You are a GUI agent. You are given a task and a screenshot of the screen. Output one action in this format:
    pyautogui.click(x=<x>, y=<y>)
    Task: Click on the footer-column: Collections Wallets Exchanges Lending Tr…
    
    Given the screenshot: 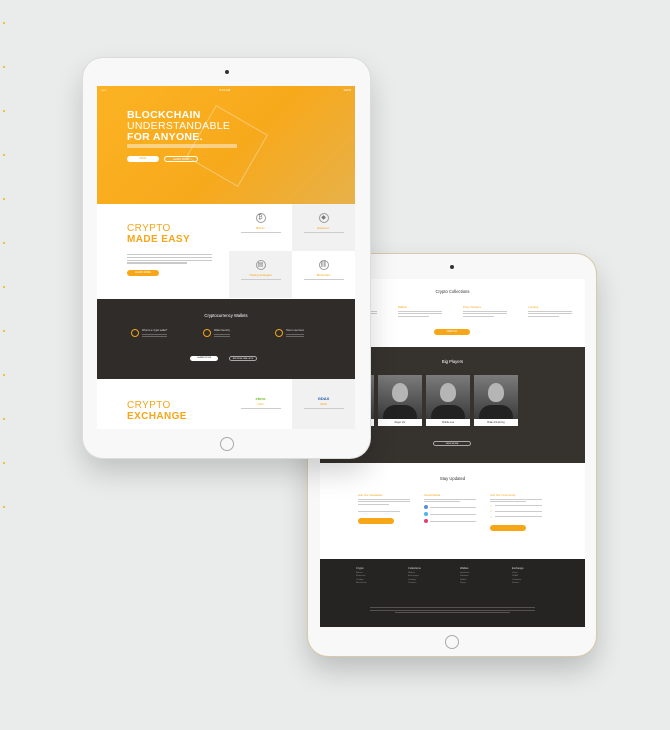 What is the action you would take?
    pyautogui.click(x=414, y=576)
    